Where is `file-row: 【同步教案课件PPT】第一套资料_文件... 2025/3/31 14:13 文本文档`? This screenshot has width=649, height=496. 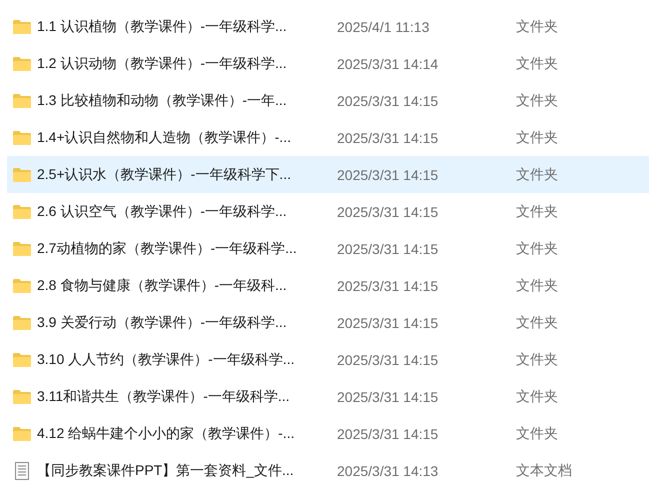 file-row: 【同步教案课件PPT】第一套资料_文件... 2025/3/31 14:13 文本文档 is located at coordinates (328, 470).